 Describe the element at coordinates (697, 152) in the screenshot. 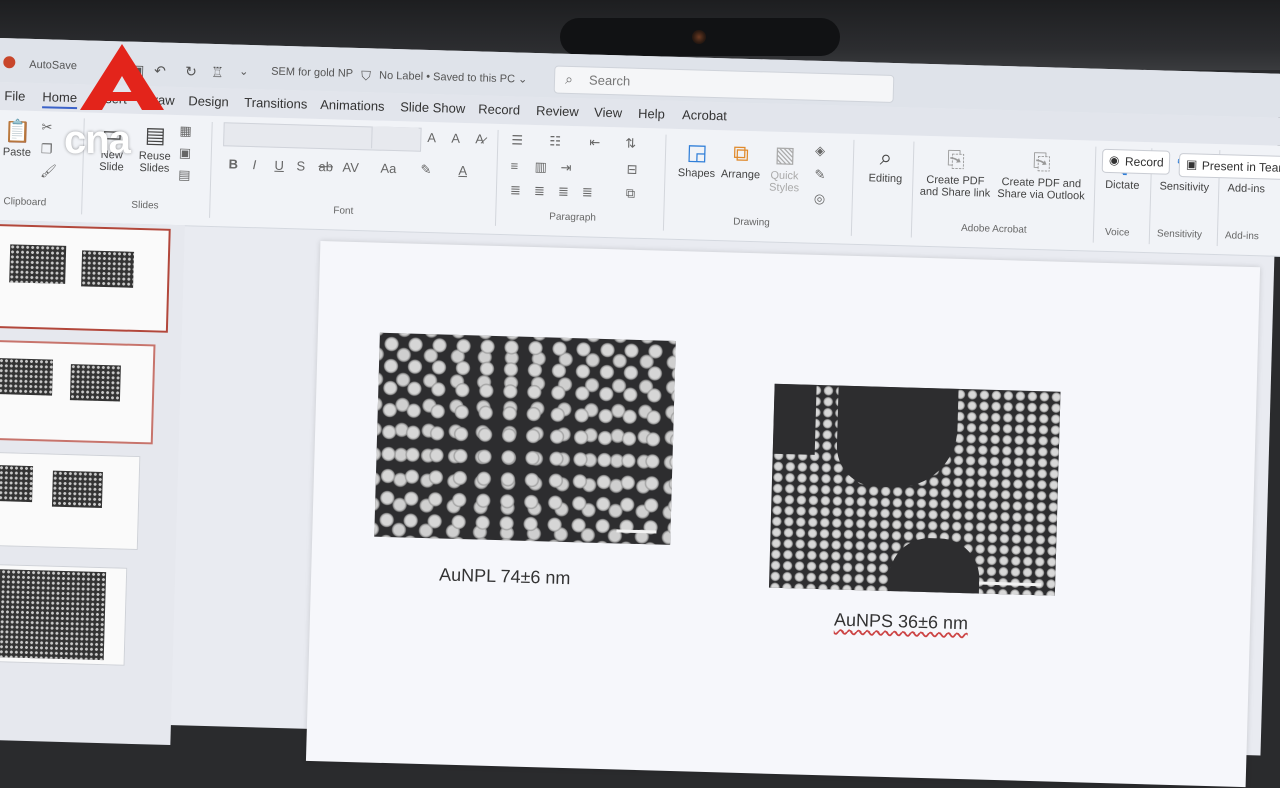

I see `shapes-icon: ◲` at that location.